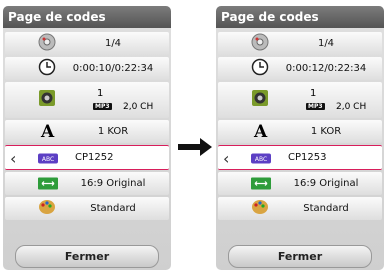 This screenshot has width=387, height=272. I want to click on time-value: 0:00:10/0:22:34, so click(113, 68).